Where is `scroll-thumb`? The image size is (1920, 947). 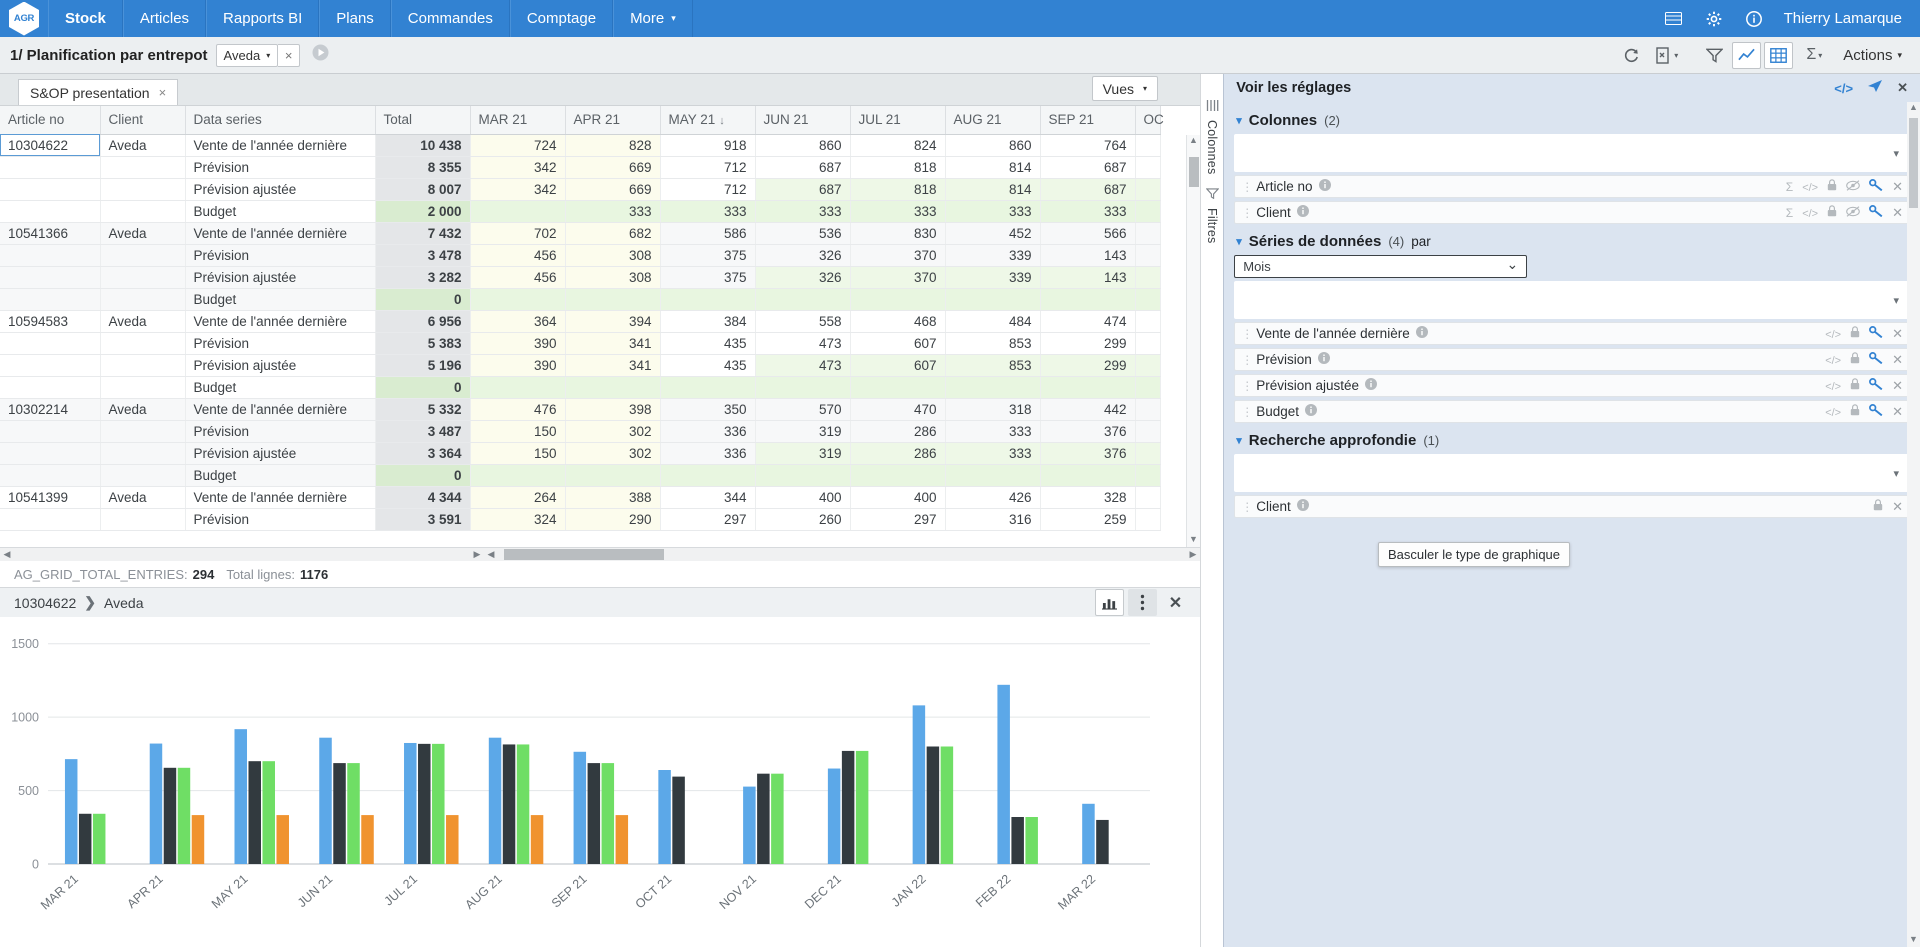
scroll-thumb is located at coordinates (1913, 163).